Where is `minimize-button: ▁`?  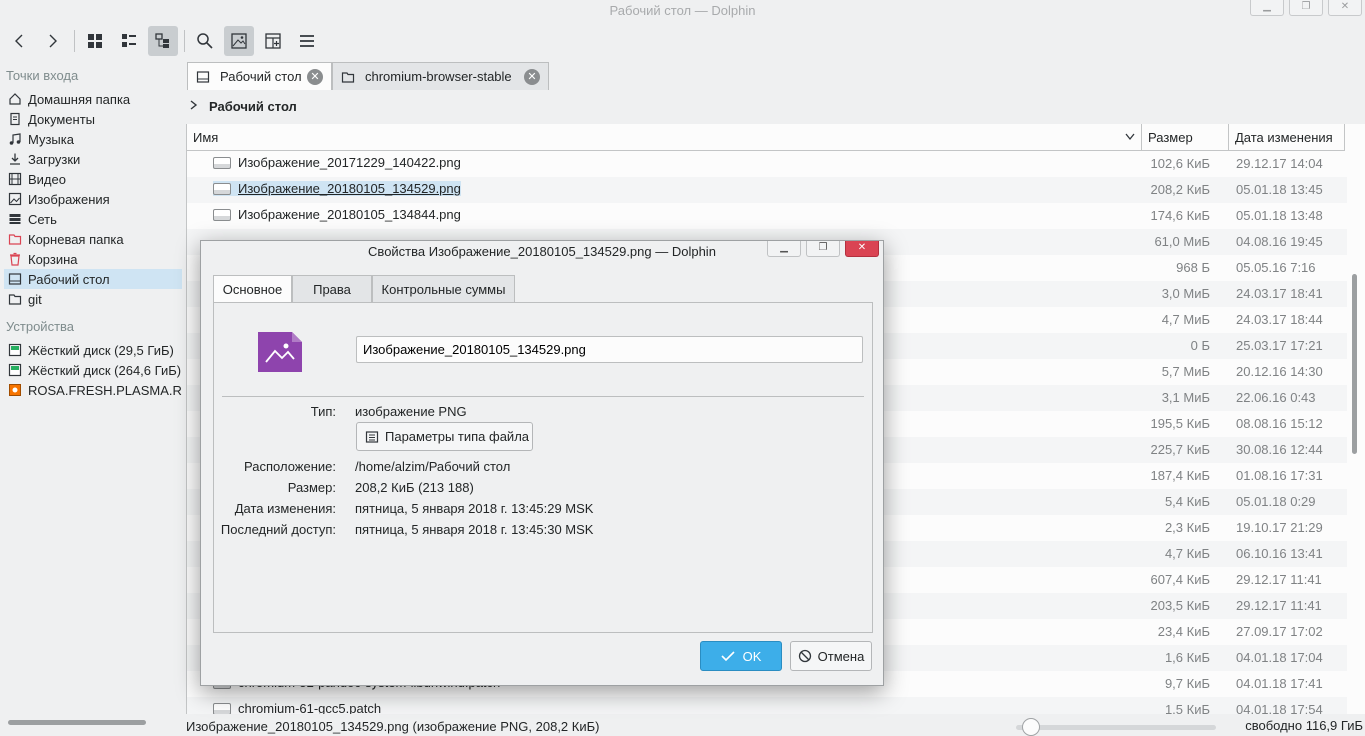
minimize-button: ▁ is located at coordinates (1267, 8).